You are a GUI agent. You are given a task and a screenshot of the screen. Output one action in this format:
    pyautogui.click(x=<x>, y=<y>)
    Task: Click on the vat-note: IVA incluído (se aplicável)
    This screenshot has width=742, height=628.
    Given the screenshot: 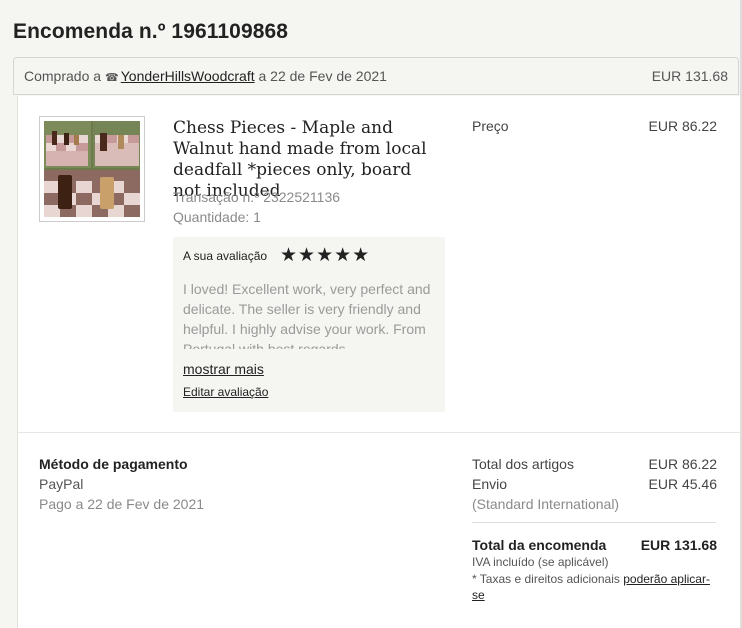 What is the action you would take?
    pyautogui.click(x=540, y=562)
    